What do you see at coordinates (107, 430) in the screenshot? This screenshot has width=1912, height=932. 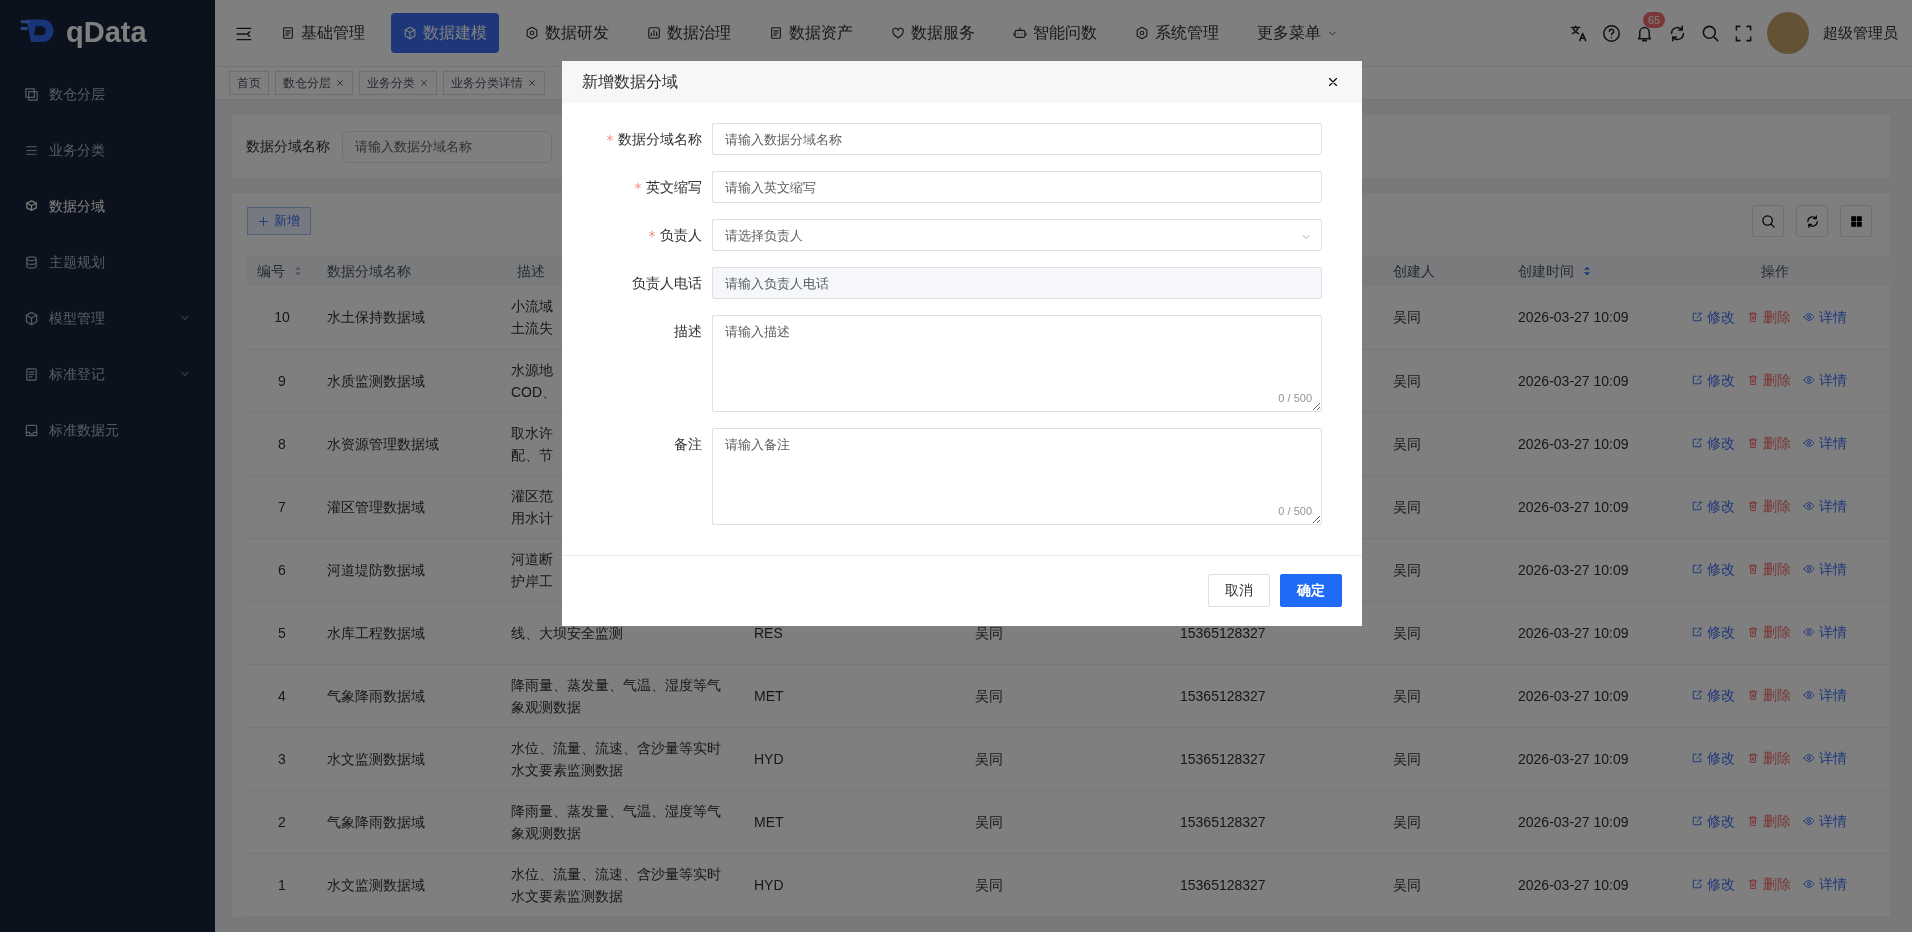 I see `sidebar-item: 标准数据元` at bounding box center [107, 430].